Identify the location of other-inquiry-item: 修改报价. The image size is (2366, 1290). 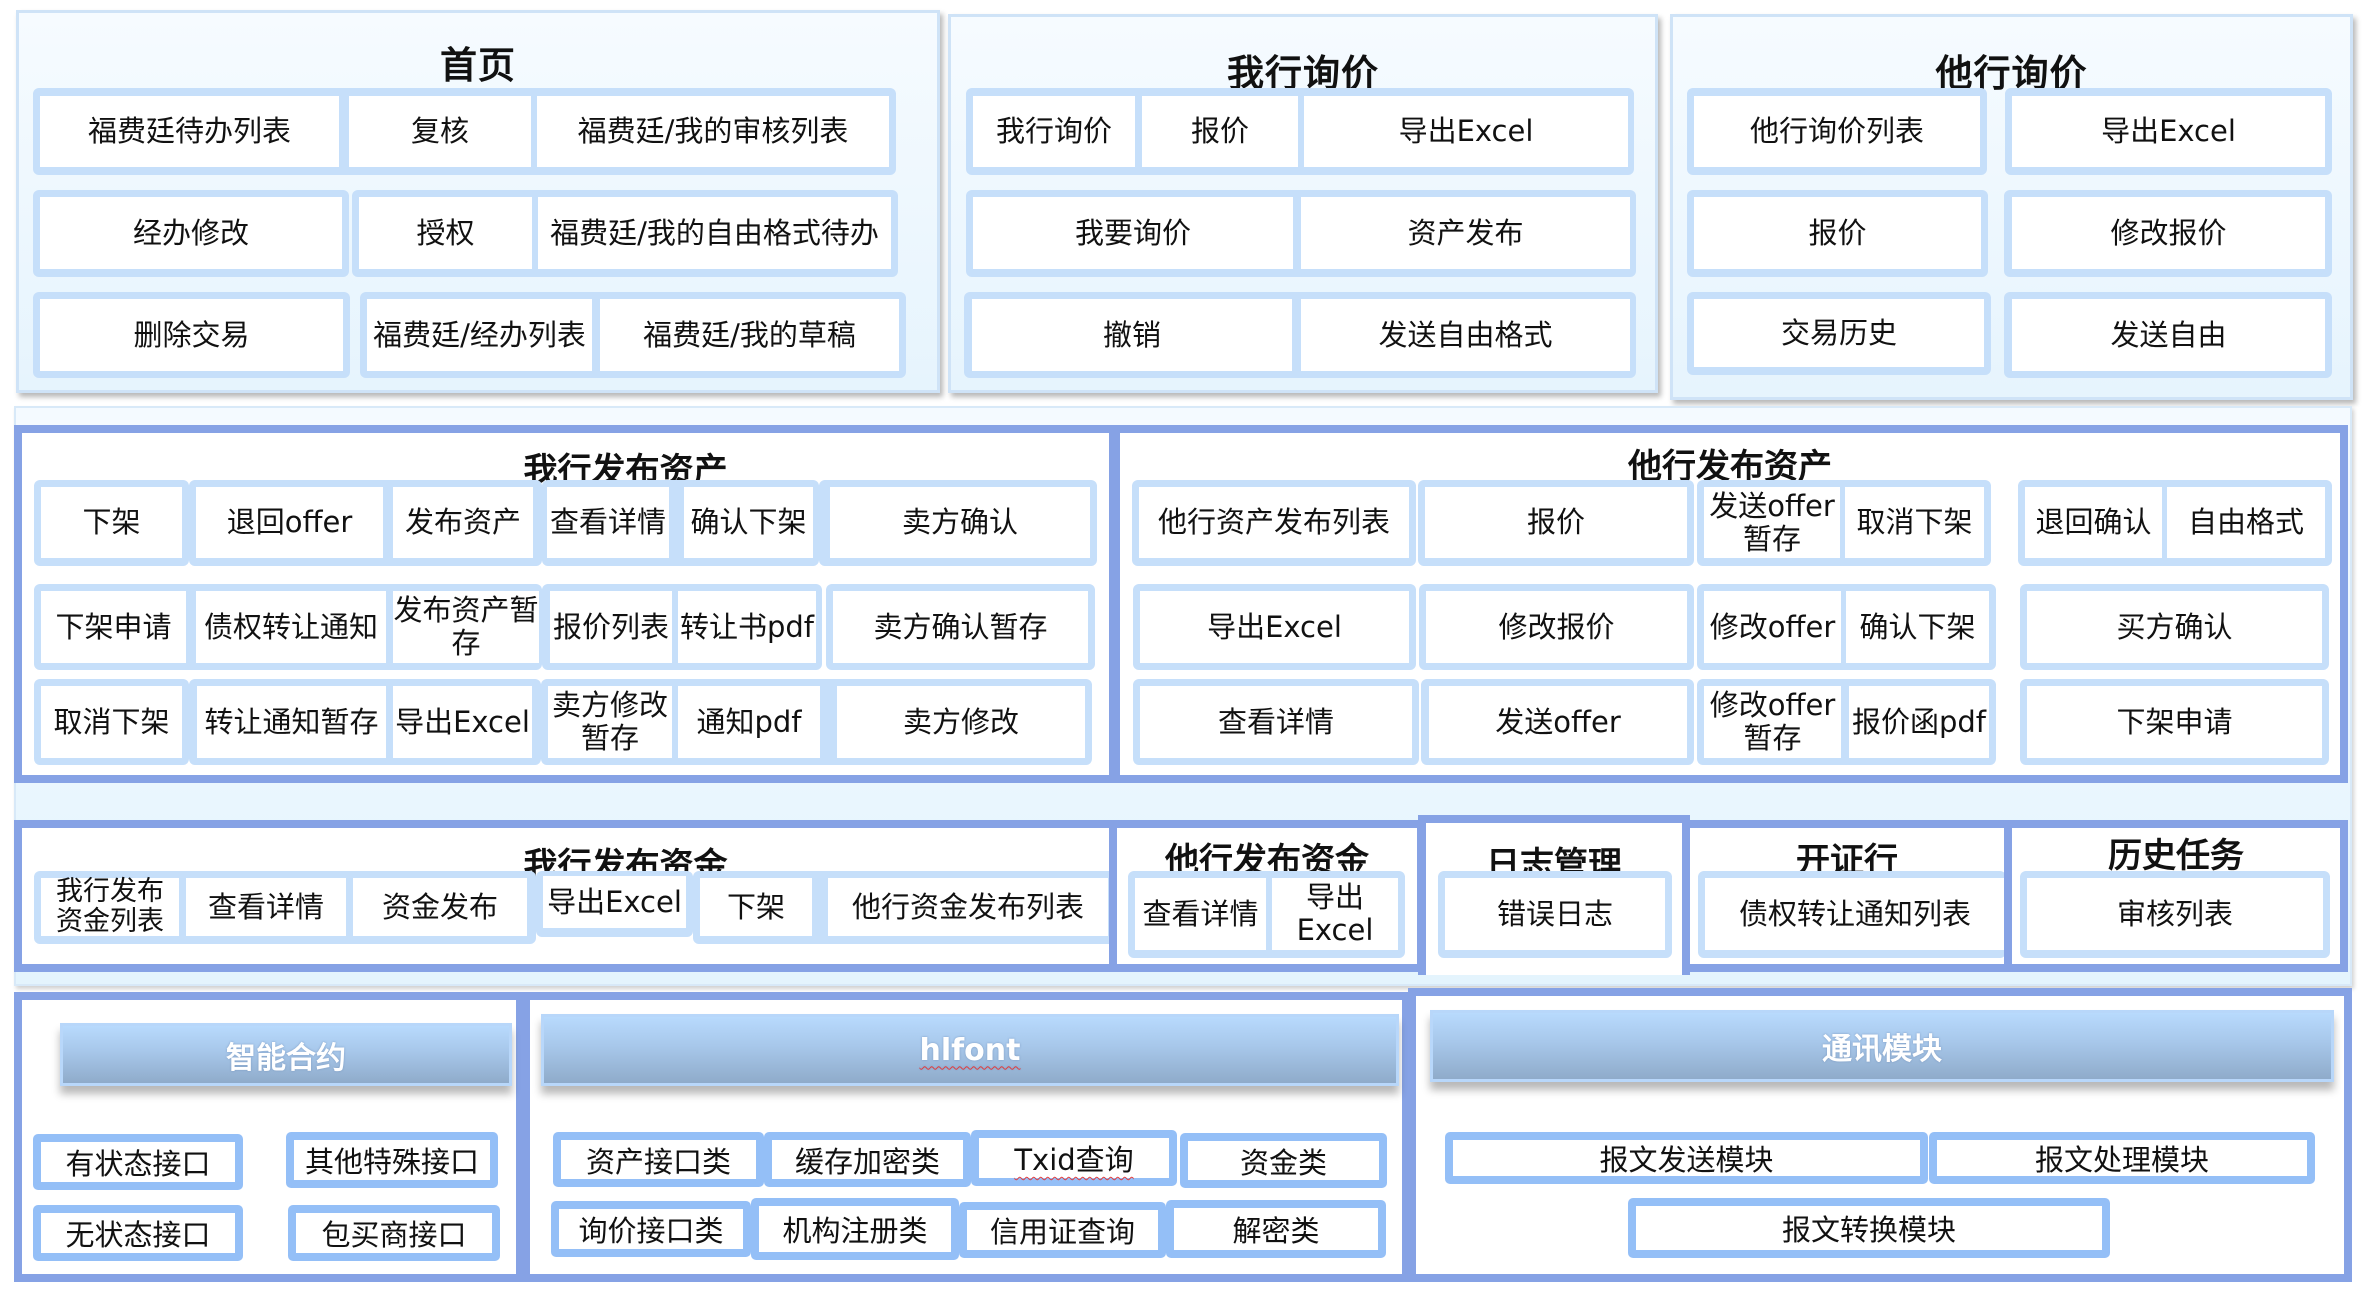
(2168, 233).